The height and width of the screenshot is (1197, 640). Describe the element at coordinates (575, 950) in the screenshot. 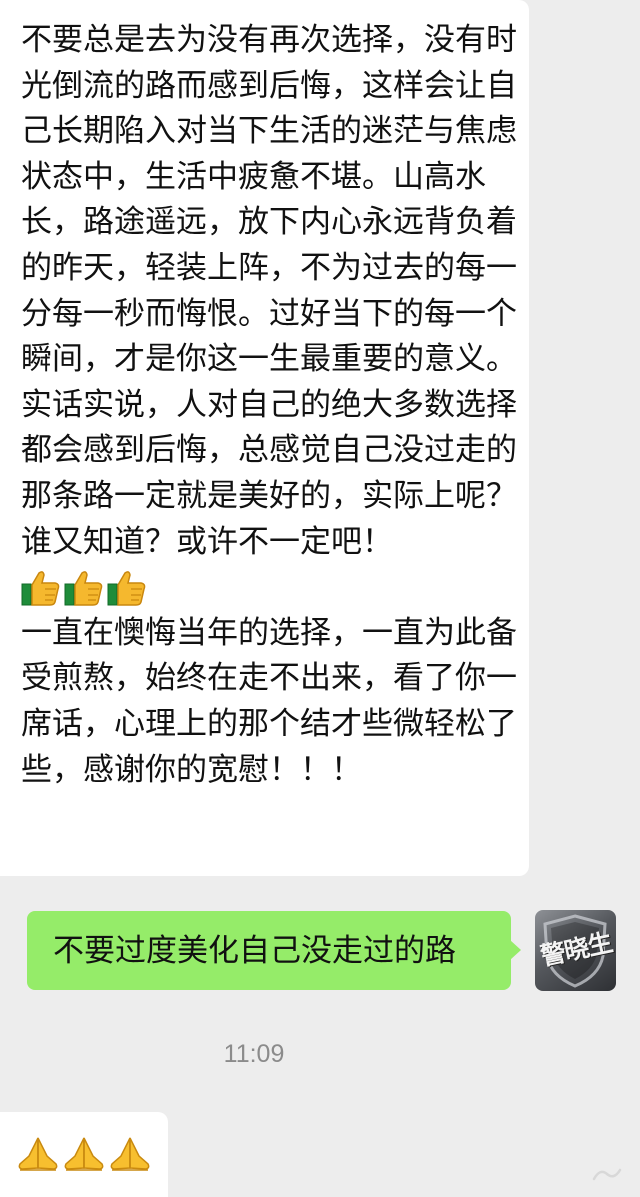

I see `avatar: 警晓生` at that location.